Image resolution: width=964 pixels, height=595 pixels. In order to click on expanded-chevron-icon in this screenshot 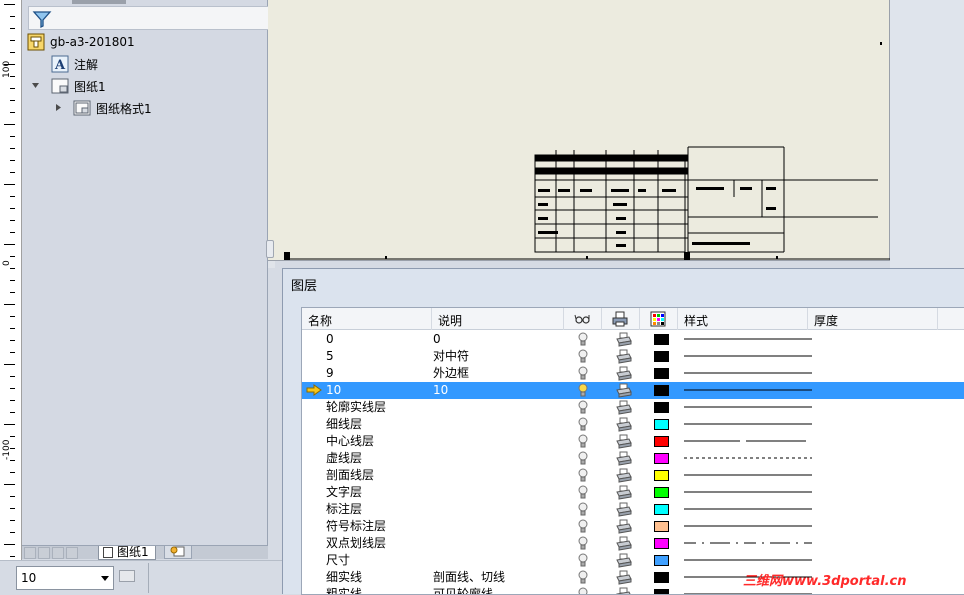, I will do `click(35, 86)`.